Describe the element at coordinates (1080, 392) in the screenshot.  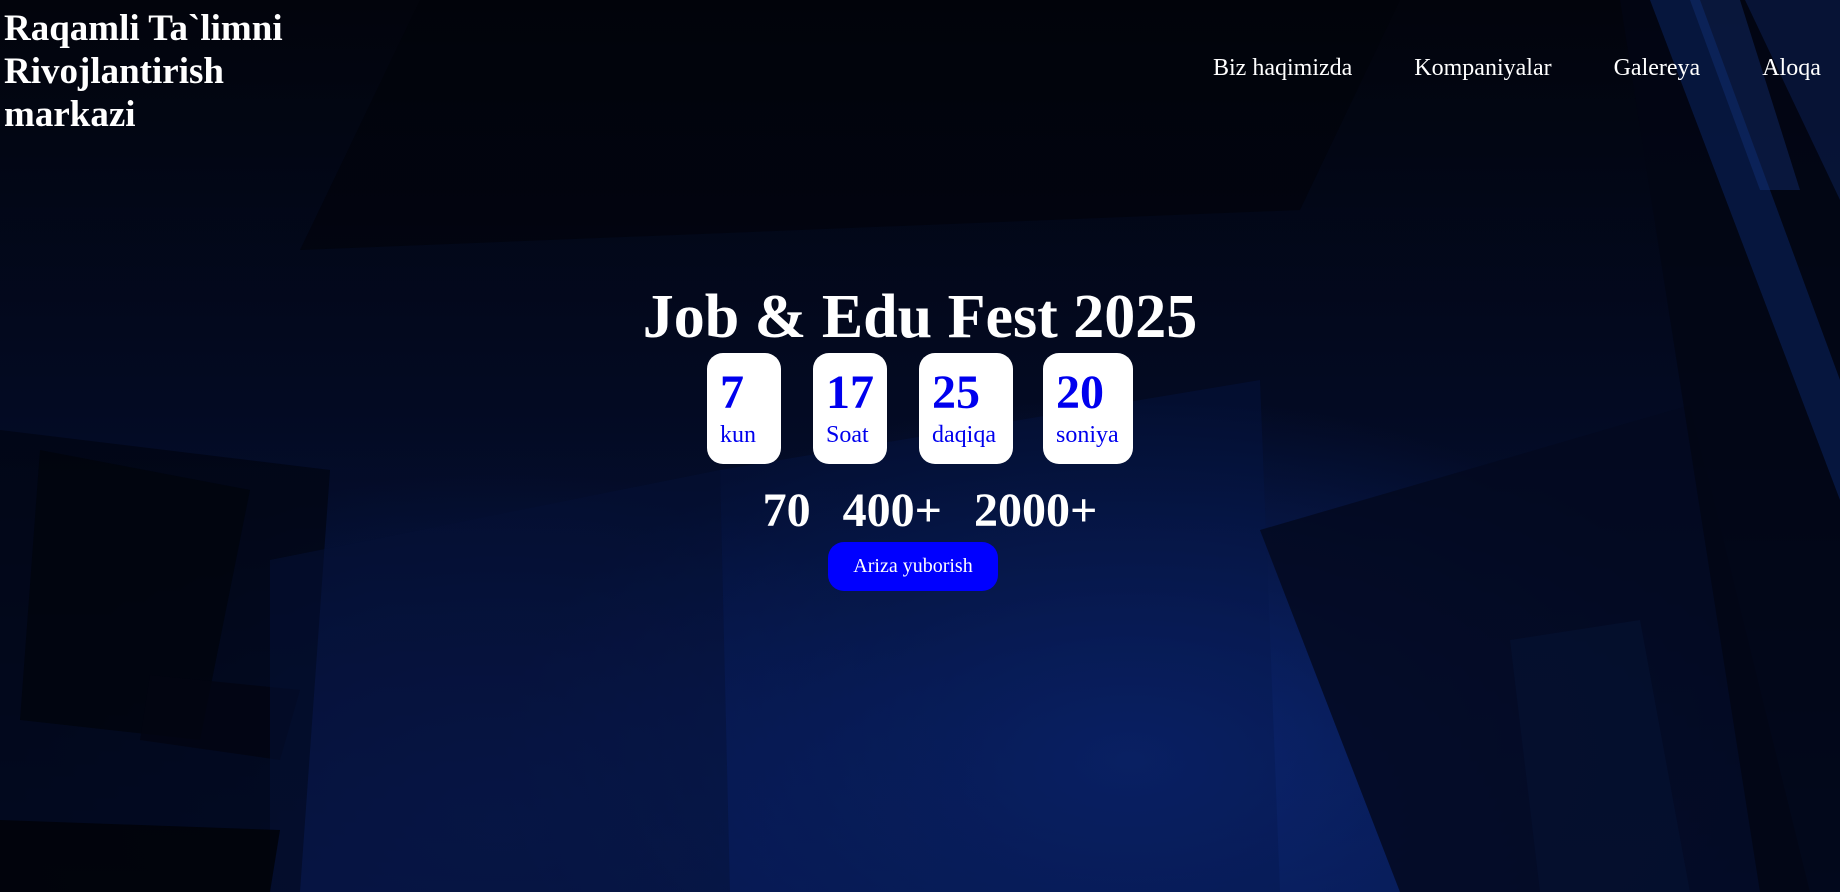
I see `countdown-seconds-value: 20` at that location.